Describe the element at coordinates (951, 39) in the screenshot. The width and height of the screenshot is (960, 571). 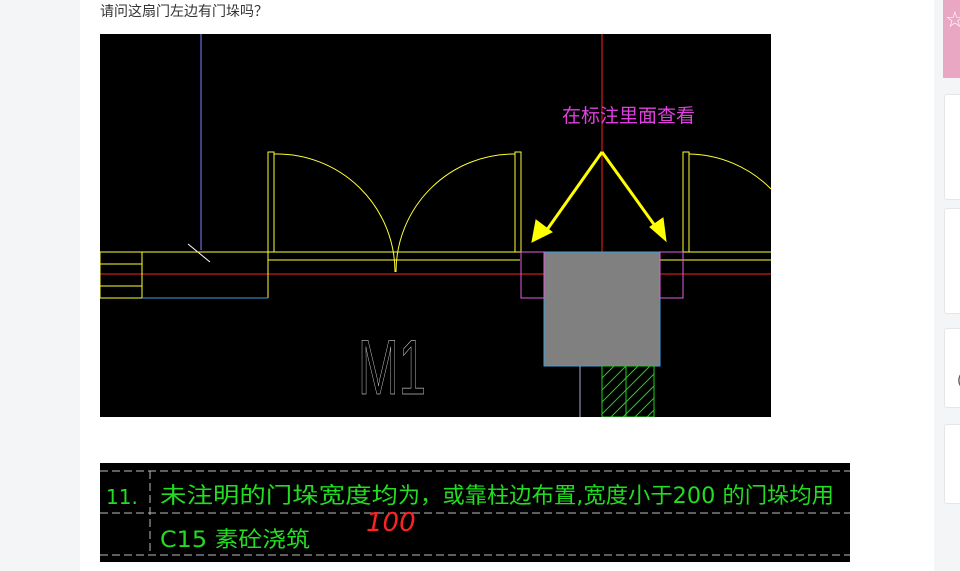
I see `sidebar-thumbnail: ☆` at that location.